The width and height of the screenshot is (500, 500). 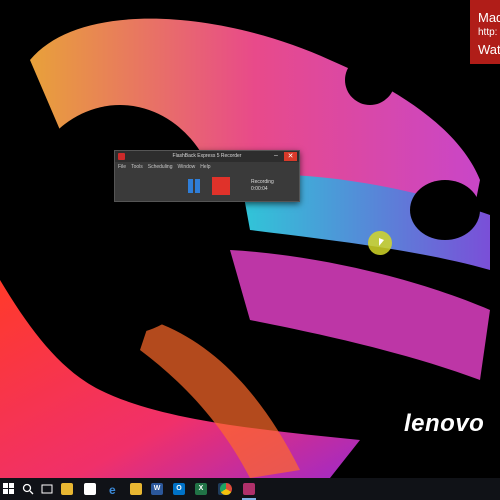 What do you see at coordinates (489, 17) in the screenshot?
I see `overlay-caption-line-1: Mad` at bounding box center [489, 17].